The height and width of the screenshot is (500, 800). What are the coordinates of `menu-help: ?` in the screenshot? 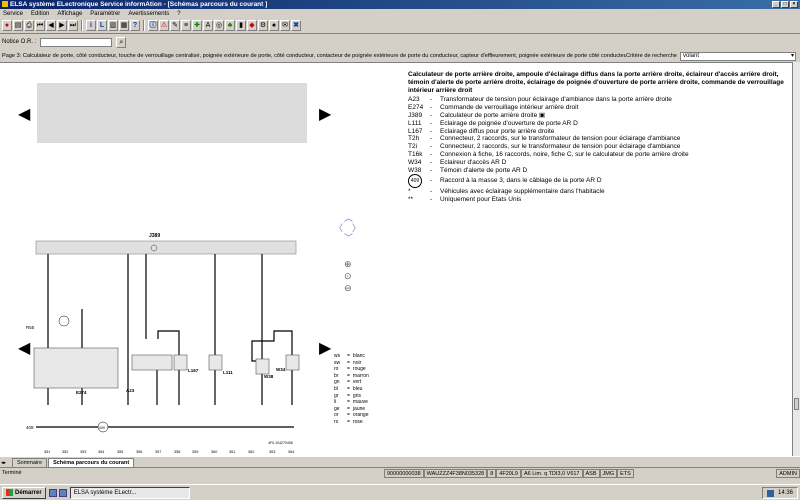 It's located at (178, 14).